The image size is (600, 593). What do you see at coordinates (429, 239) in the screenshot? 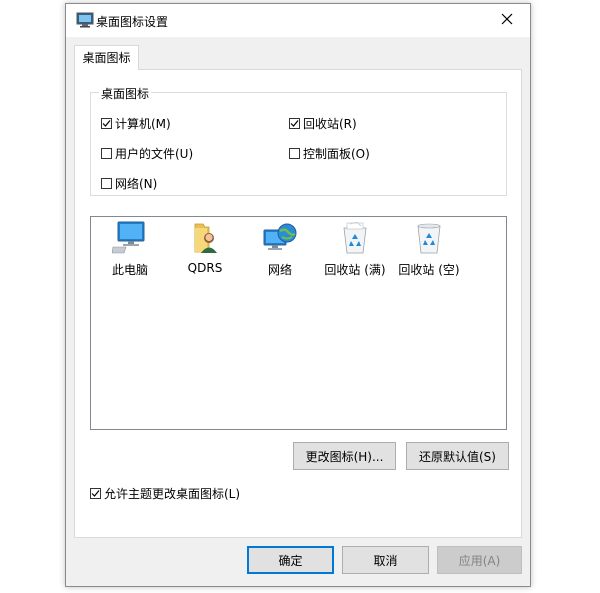
I see `recycle-bin-empty-icon` at bounding box center [429, 239].